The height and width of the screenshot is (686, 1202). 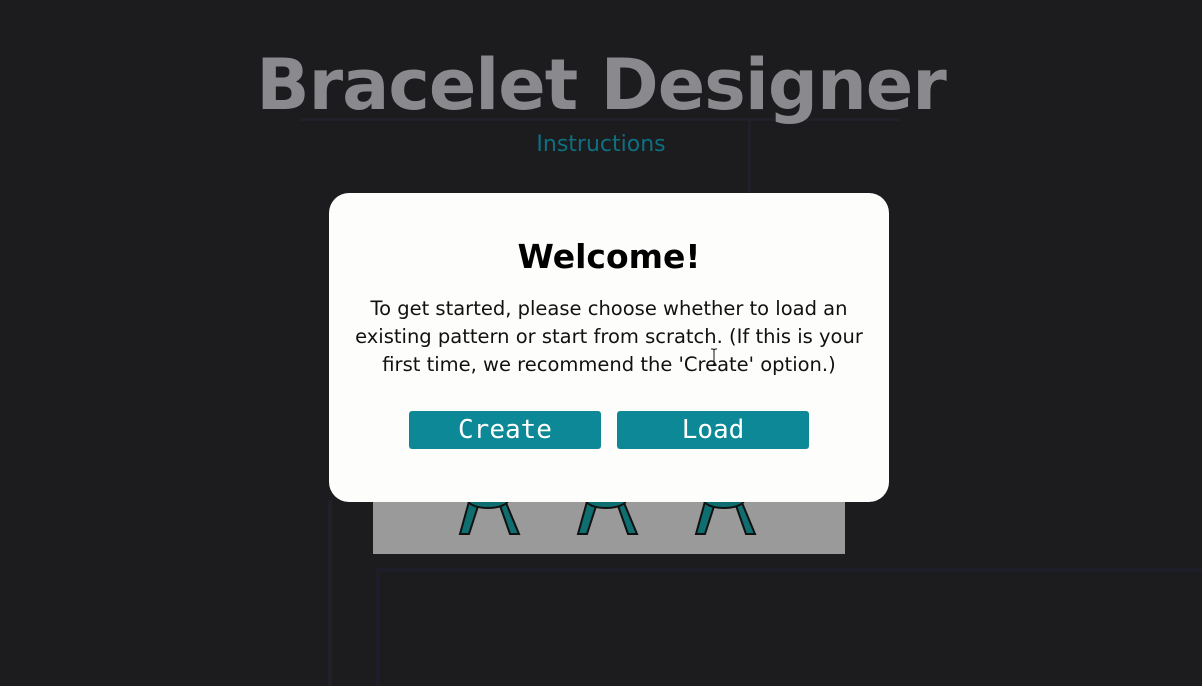 I want to click on load-button: Load, so click(x=713, y=430).